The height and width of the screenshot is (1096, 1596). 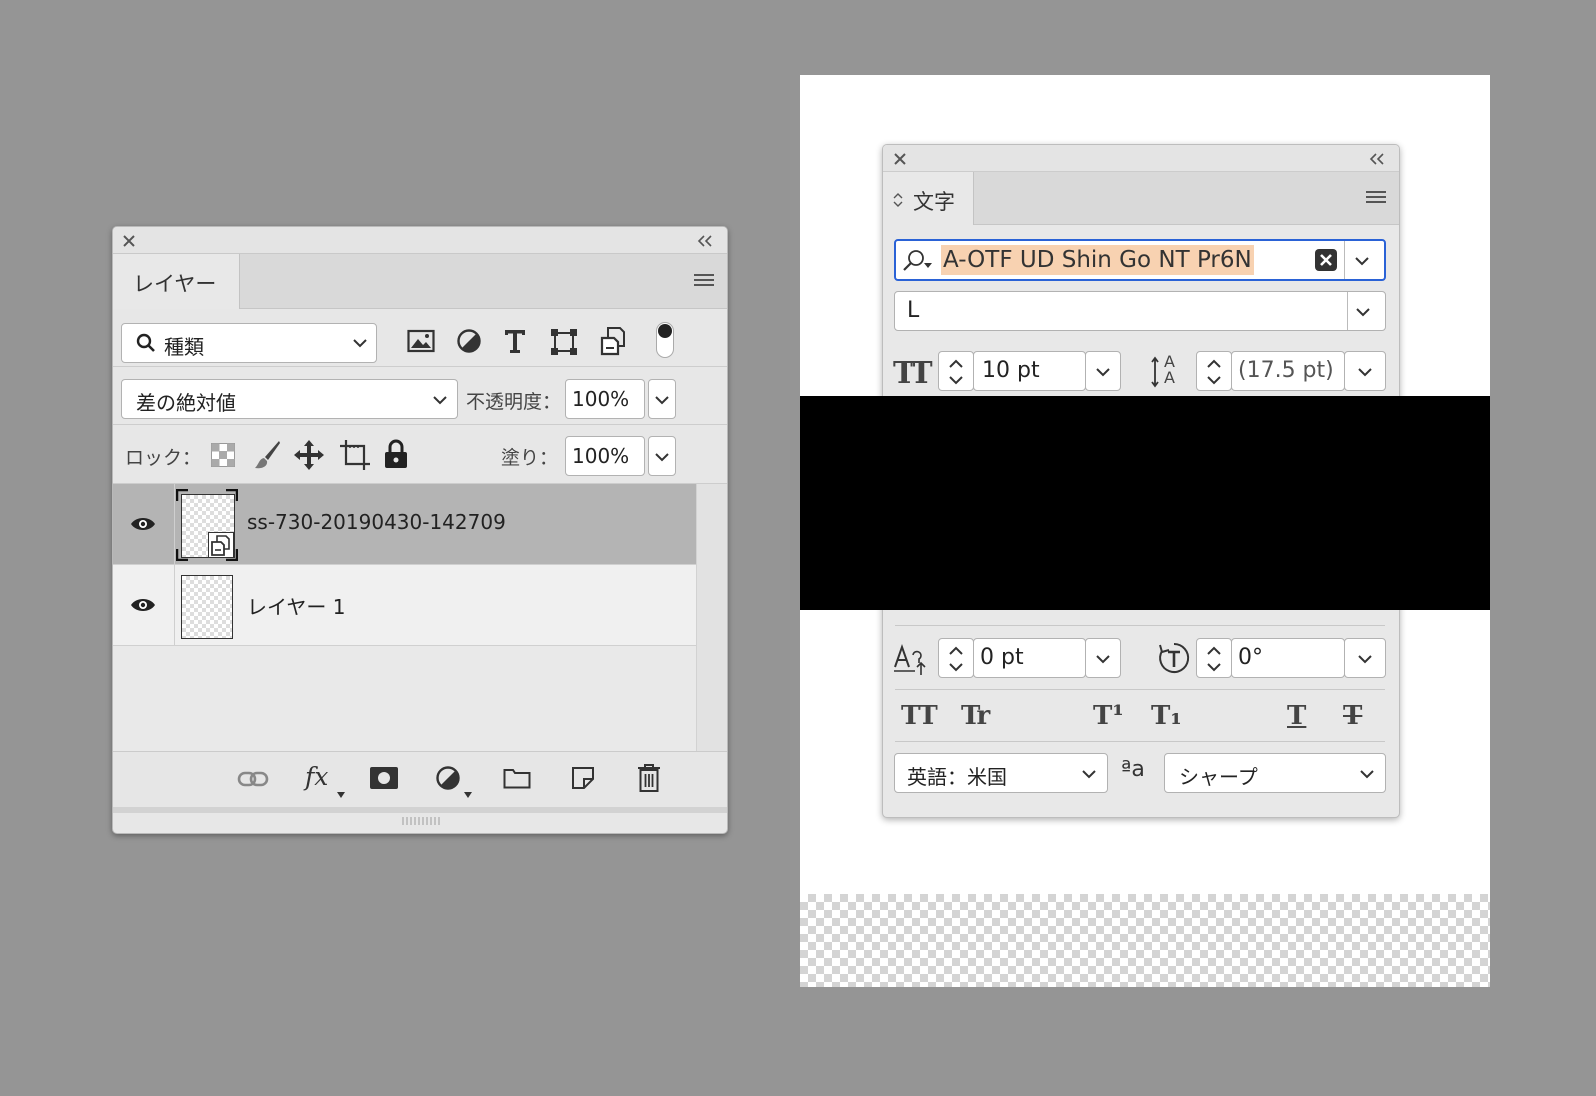 I want to click on small-caps-button: Tr, so click(x=975, y=716).